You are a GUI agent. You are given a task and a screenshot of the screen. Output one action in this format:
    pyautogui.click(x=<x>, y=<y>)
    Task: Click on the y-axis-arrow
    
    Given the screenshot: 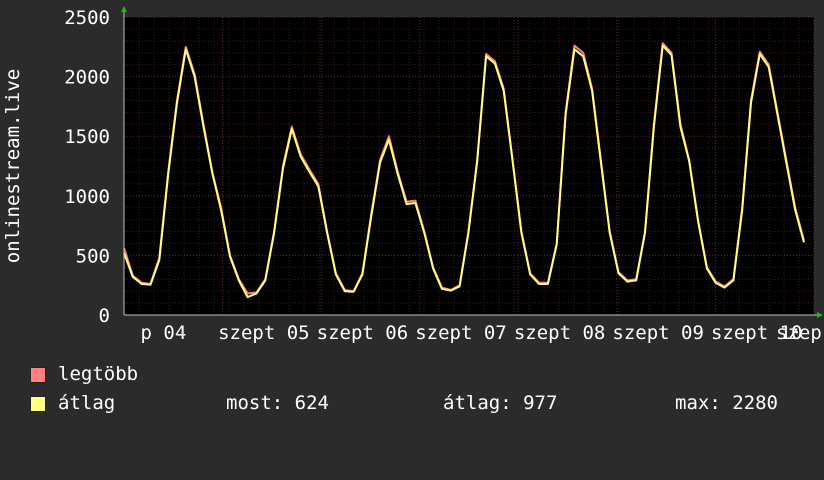 What is the action you would take?
    pyautogui.click(x=124, y=9)
    